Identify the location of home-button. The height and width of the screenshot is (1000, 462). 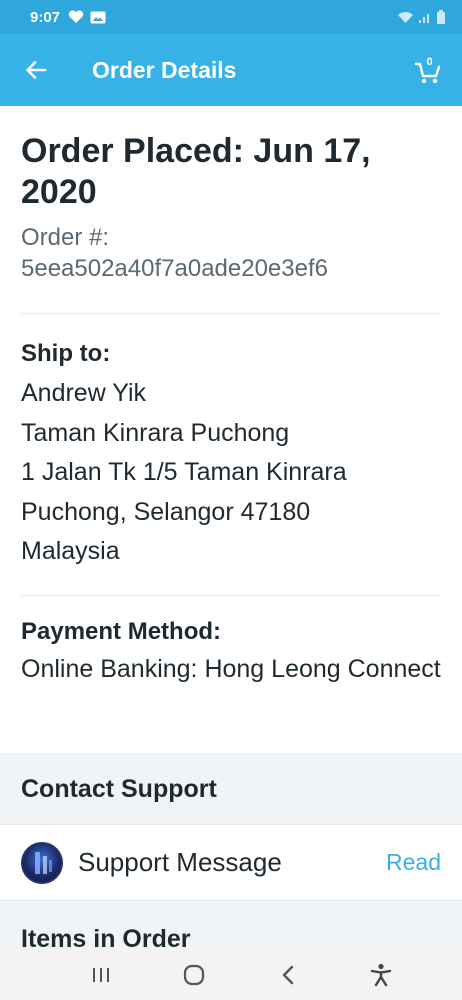
(194, 975).